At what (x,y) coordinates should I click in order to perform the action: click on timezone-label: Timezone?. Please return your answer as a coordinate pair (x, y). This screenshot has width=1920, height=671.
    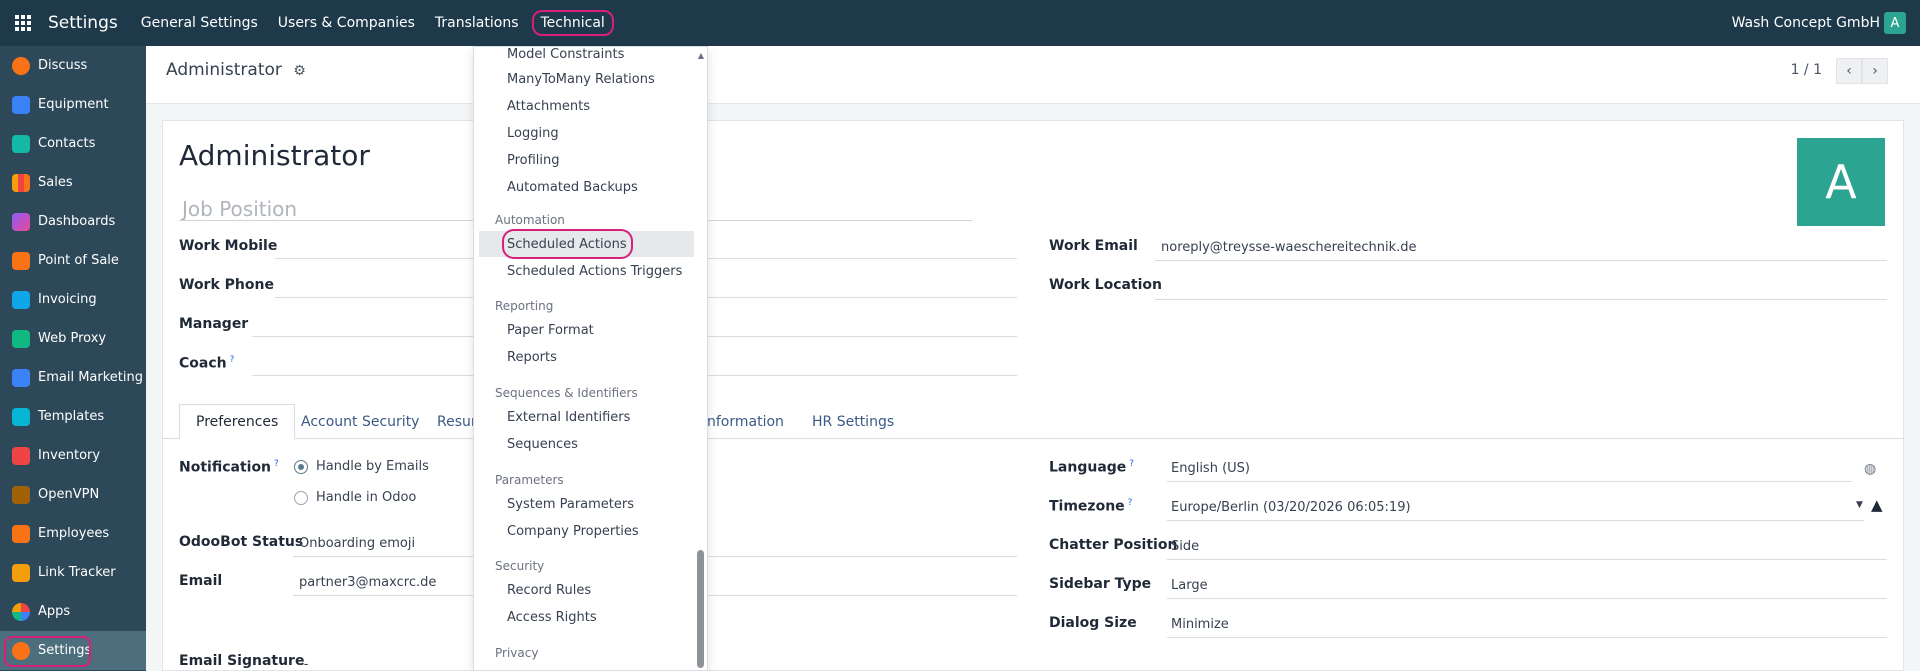
    Looking at the image, I should click on (1090, 506).